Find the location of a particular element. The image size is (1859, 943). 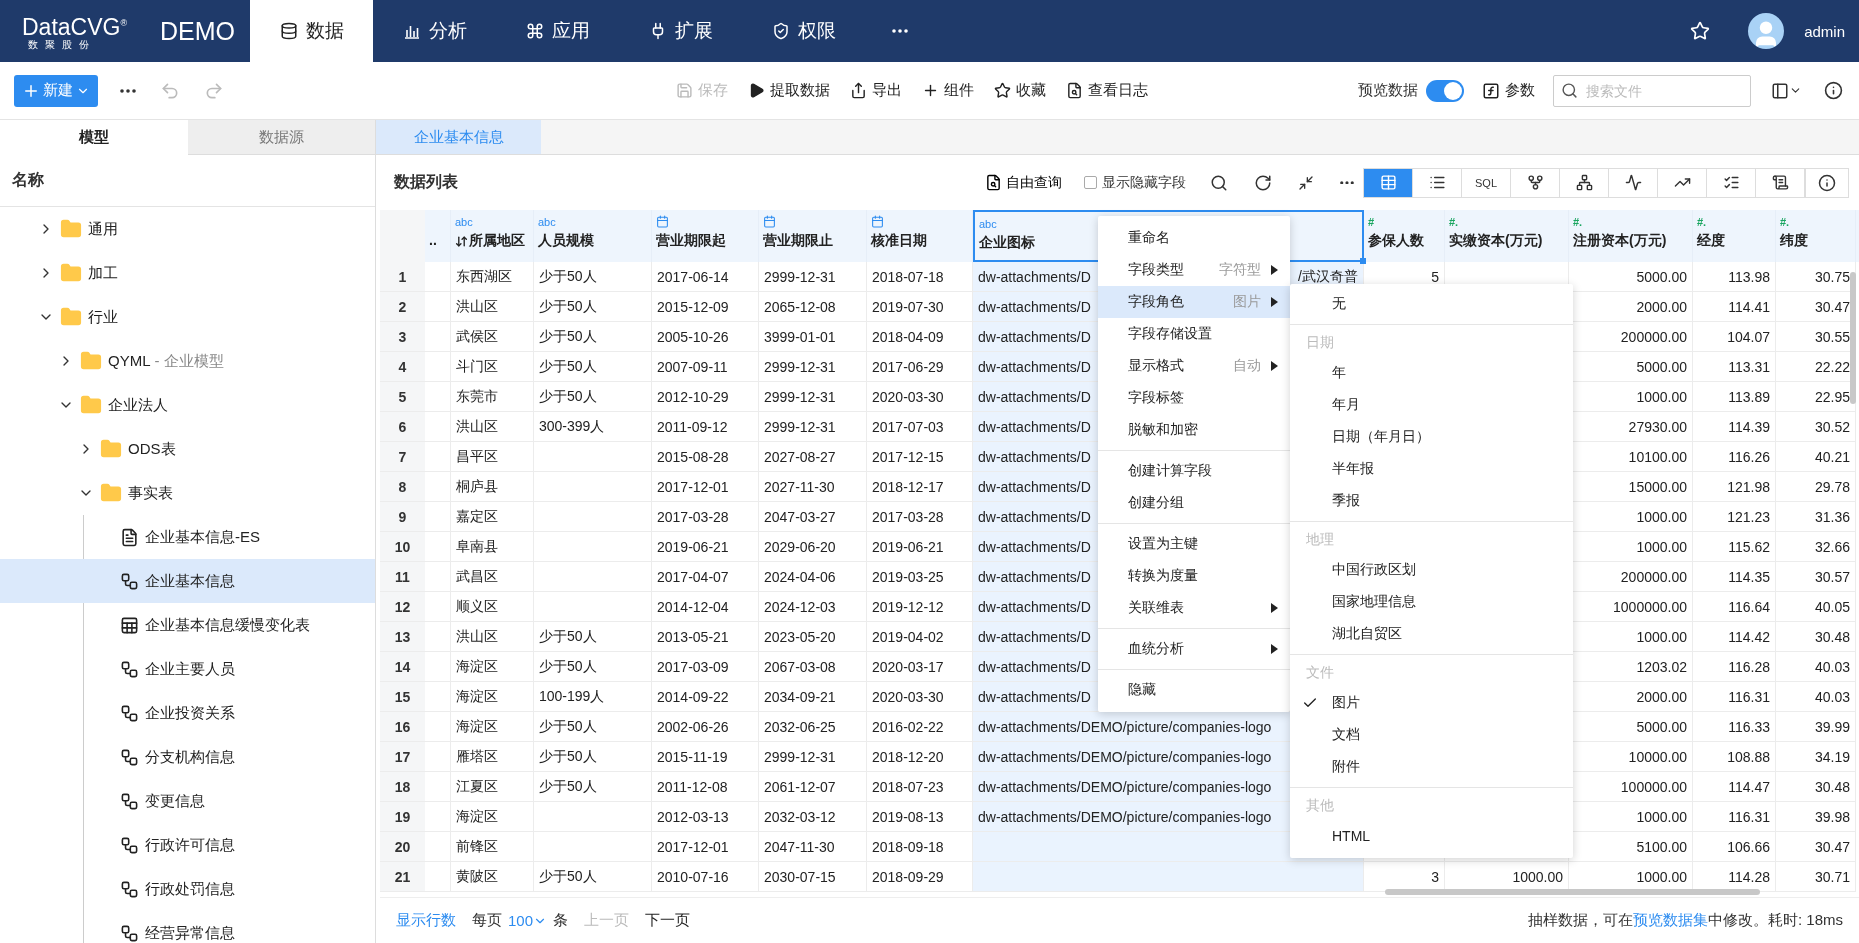

sample-note: 抽样数据，可在预览数据集中修改。耗时: 18ms is located at coordinates (1685, 920).